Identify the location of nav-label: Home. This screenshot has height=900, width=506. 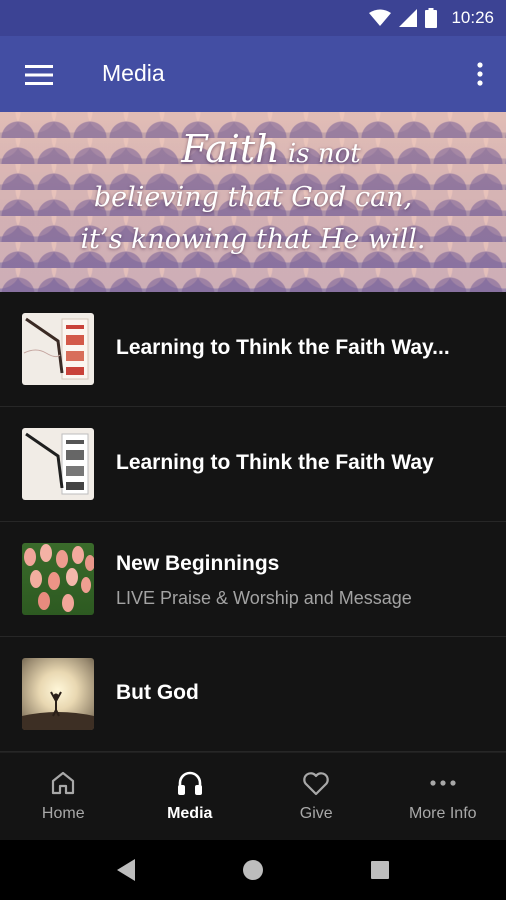
(63, 813).